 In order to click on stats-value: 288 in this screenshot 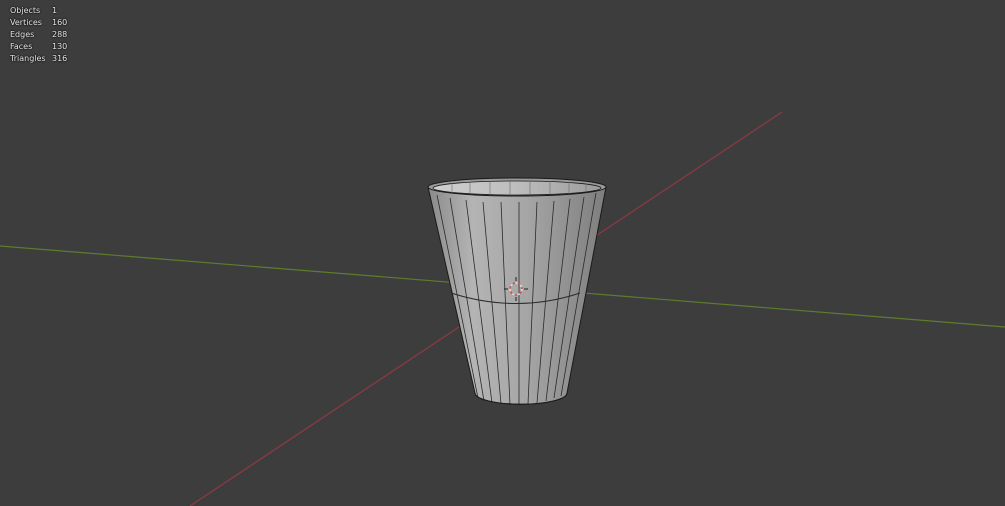, I will do `click(60, 34)`.